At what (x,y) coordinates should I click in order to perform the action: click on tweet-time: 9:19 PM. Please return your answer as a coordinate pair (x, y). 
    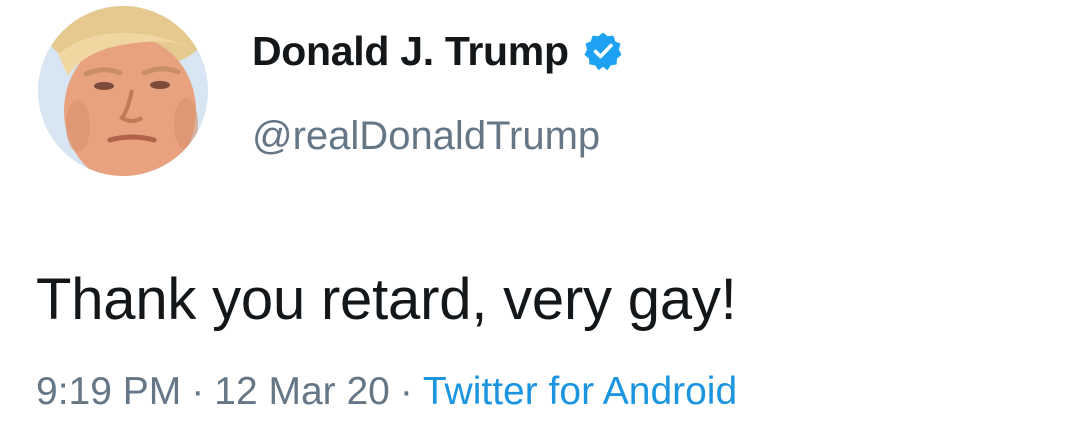
    Looking at the image, I should click on (108, 391).